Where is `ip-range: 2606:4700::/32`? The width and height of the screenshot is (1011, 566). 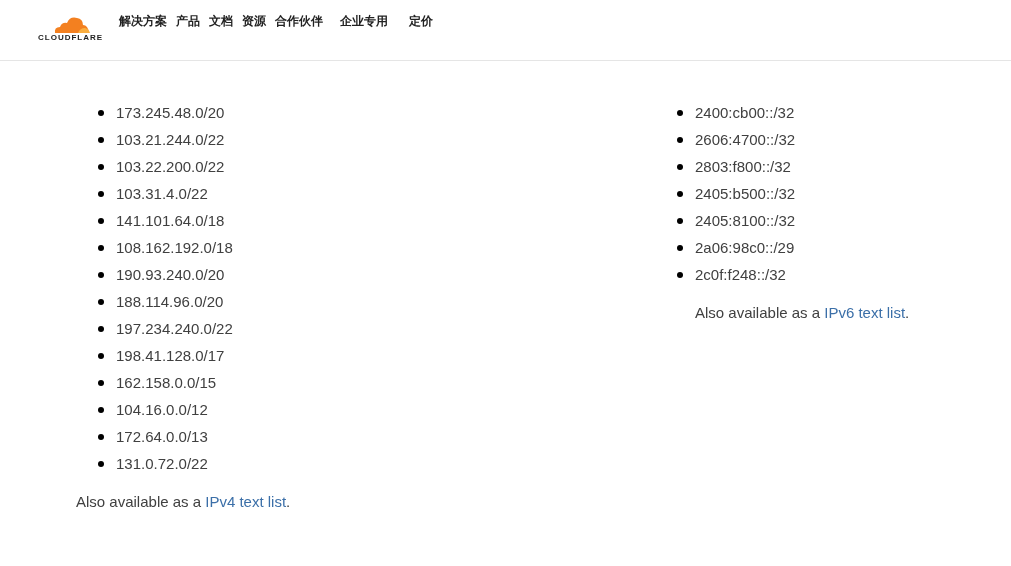 ip-range: 2606:4700::/32 is located at coordinates (745, 139).